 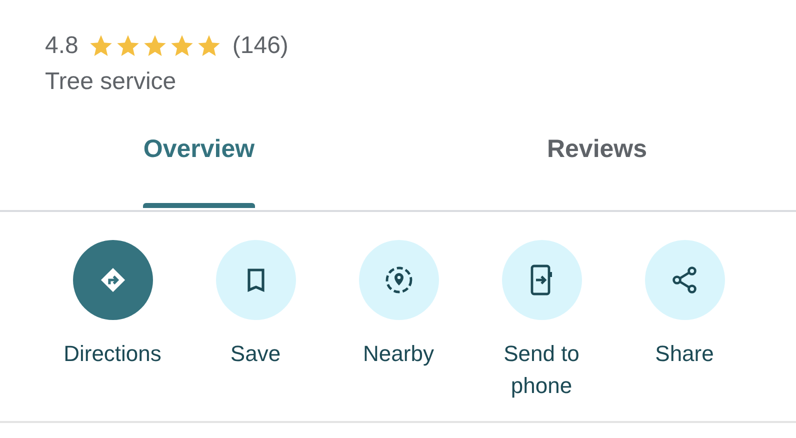 What do you see at coordinates (684, 354) in the screenshot?
I see `action-label: Share` at bounding box center [684, 354].